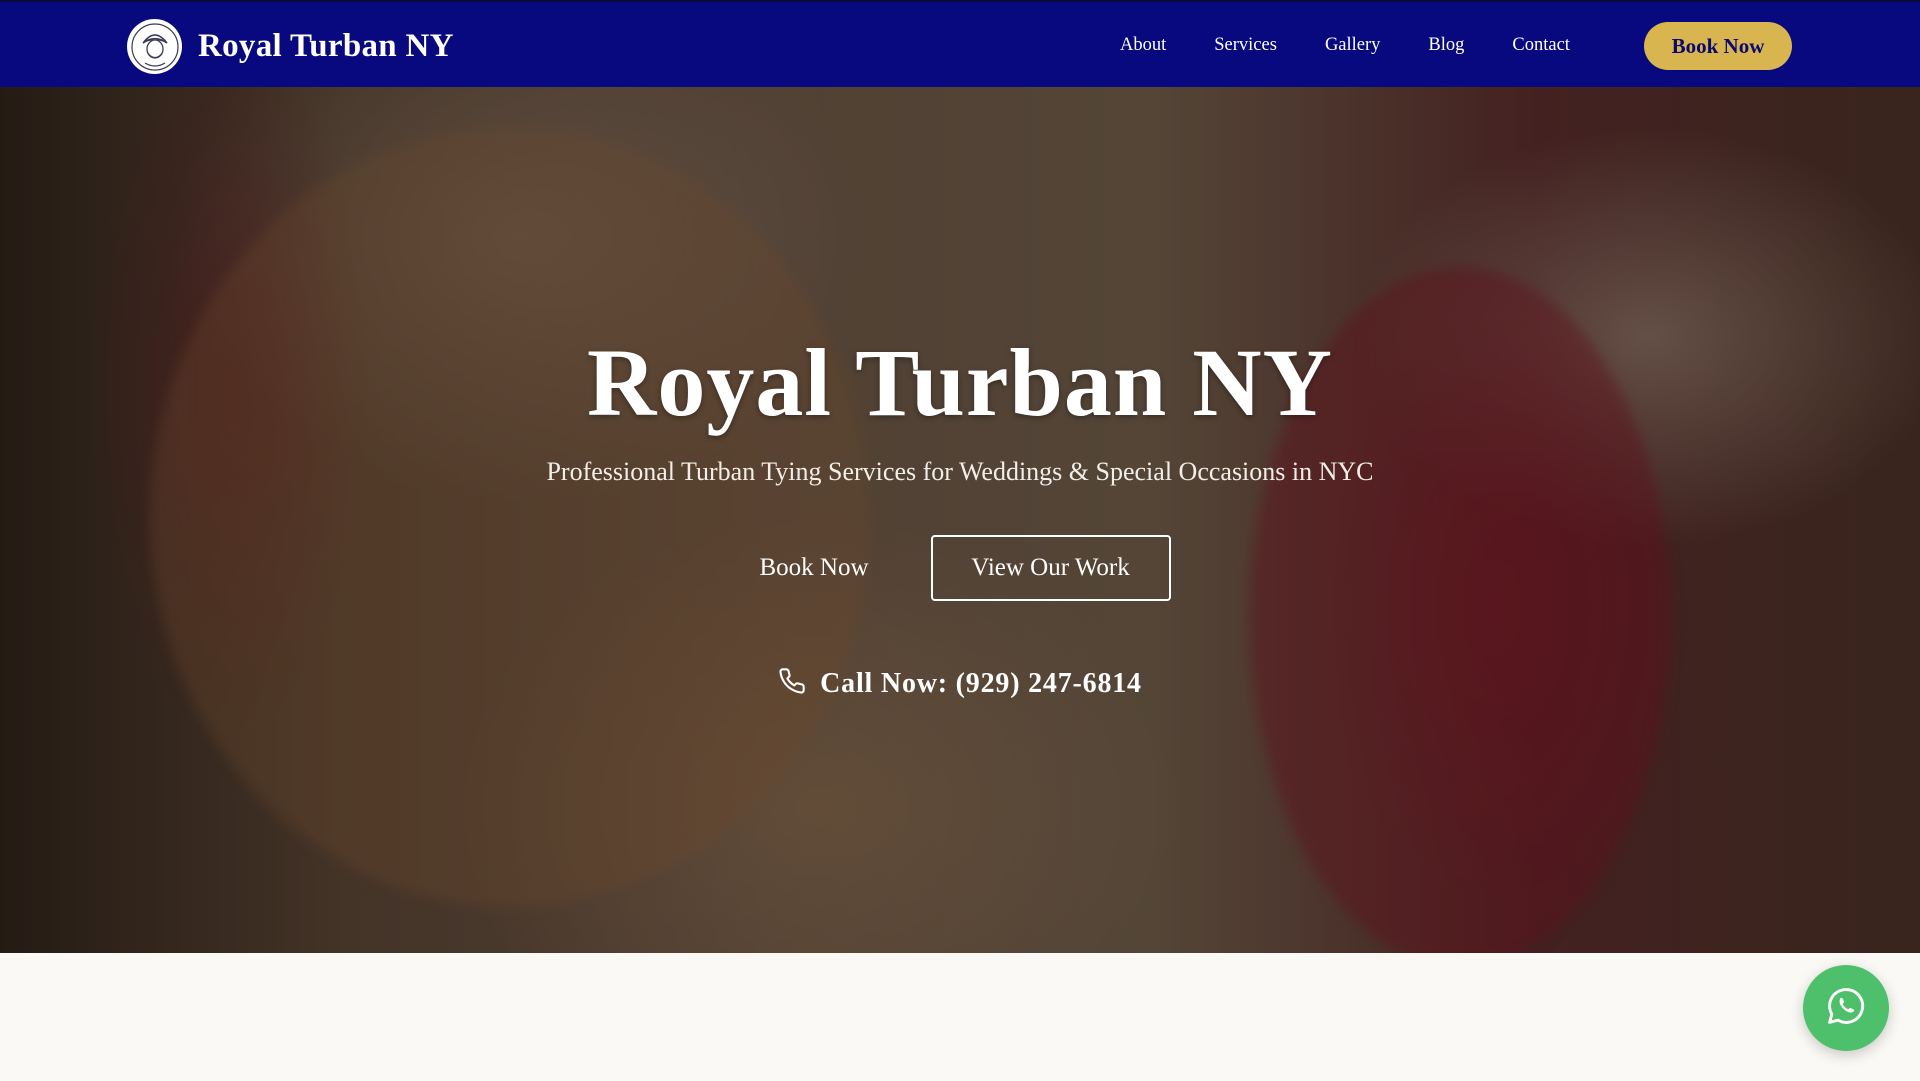 The width and height of the screenshot is (1920, 1081). What do you see at coordinates (1143, 45) in the screenshot?
I see `nav-link-about: About` at bounding box center [1143, 45].